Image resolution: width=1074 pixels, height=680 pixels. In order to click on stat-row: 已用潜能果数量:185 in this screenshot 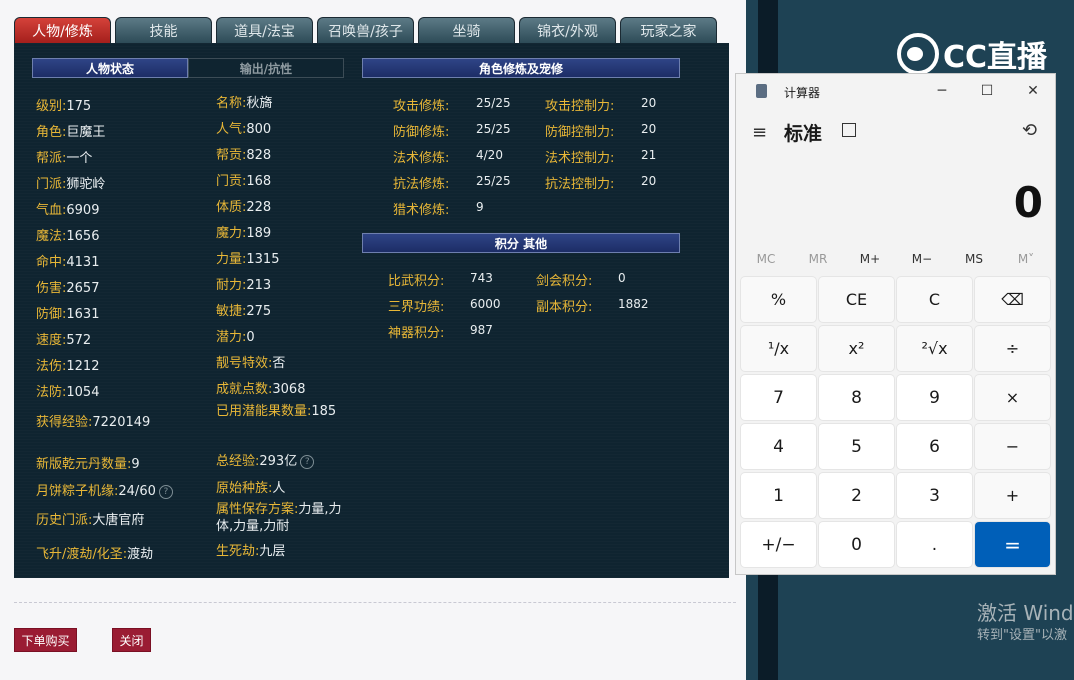, I will do `click(281, 411)`.